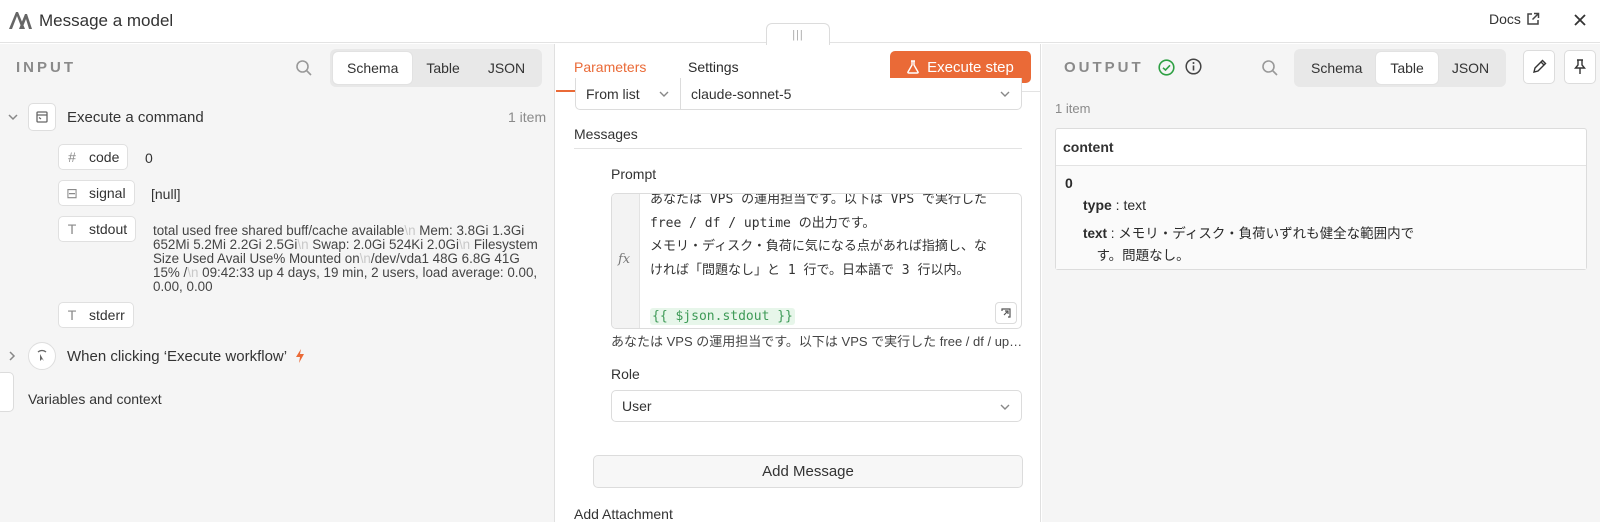  I want to click on messages-divider, so click(798, 148).